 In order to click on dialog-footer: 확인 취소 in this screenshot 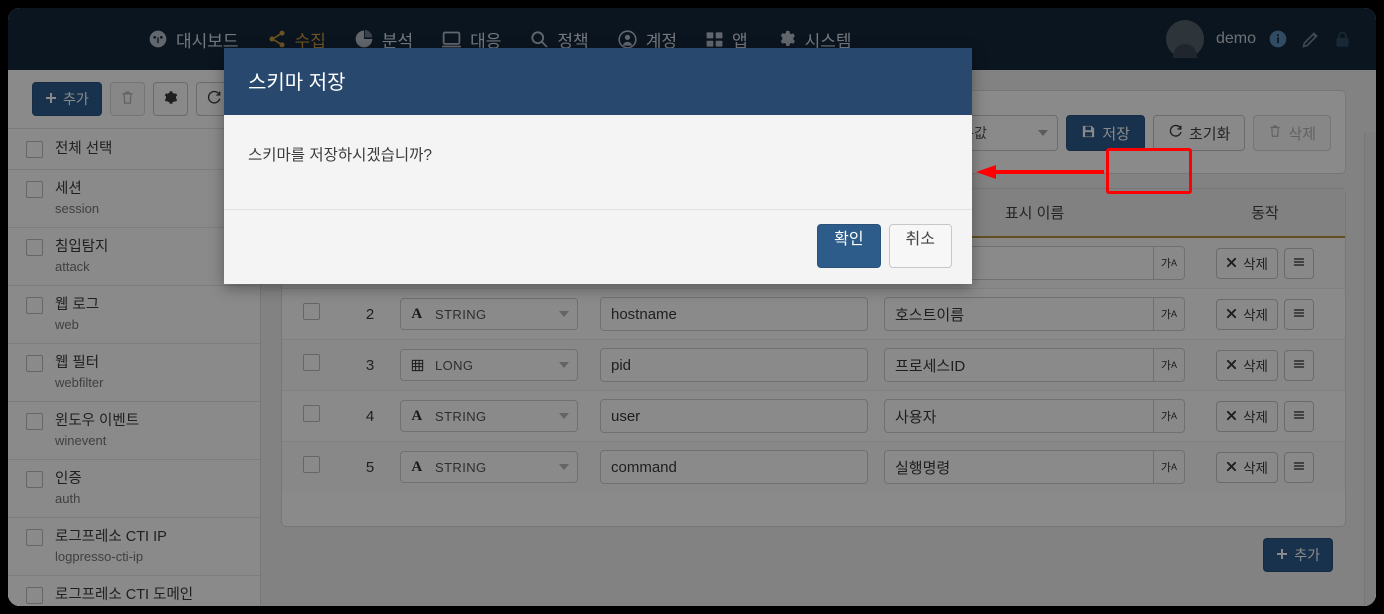, I will do `click(598, 246)`.